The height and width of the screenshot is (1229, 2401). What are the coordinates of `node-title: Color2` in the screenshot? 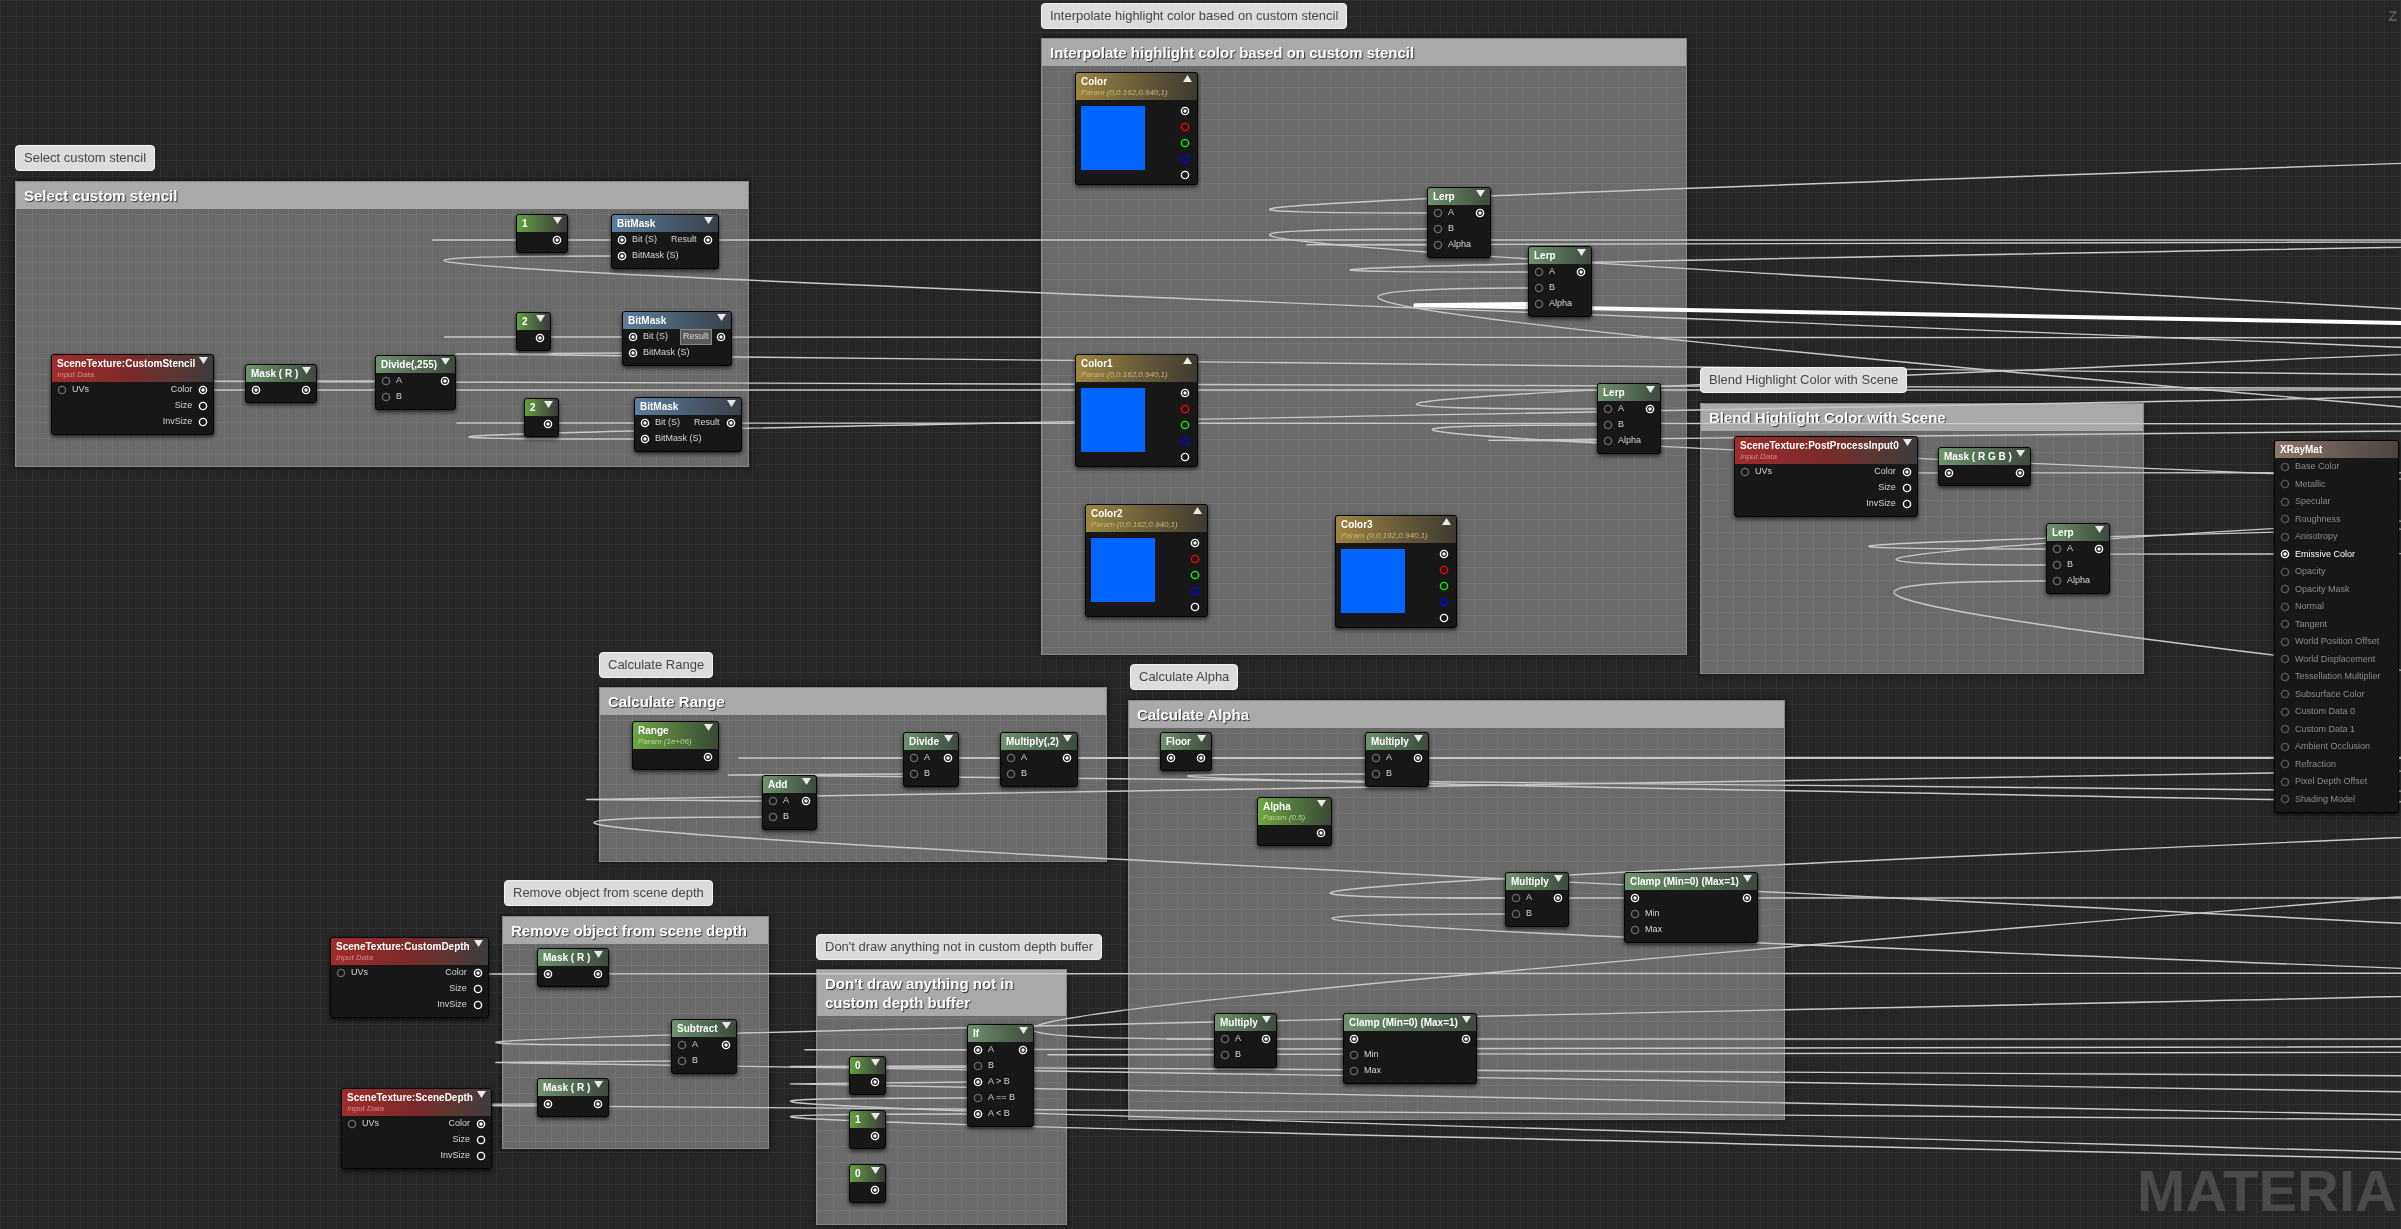 It's located at (1107, 513).